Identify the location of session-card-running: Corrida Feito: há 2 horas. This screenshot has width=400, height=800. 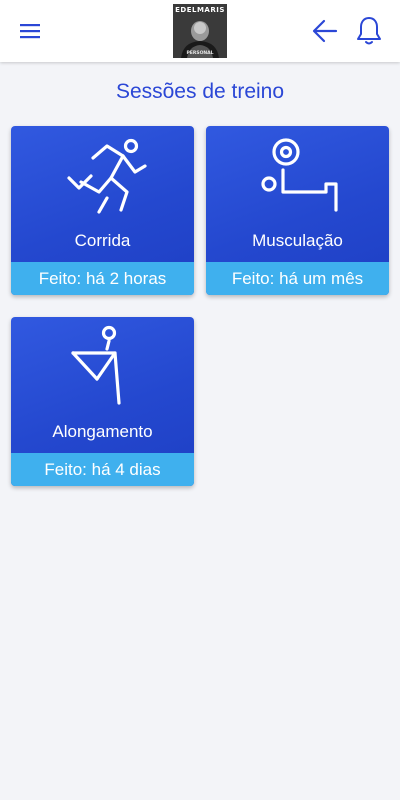
(102, 210).